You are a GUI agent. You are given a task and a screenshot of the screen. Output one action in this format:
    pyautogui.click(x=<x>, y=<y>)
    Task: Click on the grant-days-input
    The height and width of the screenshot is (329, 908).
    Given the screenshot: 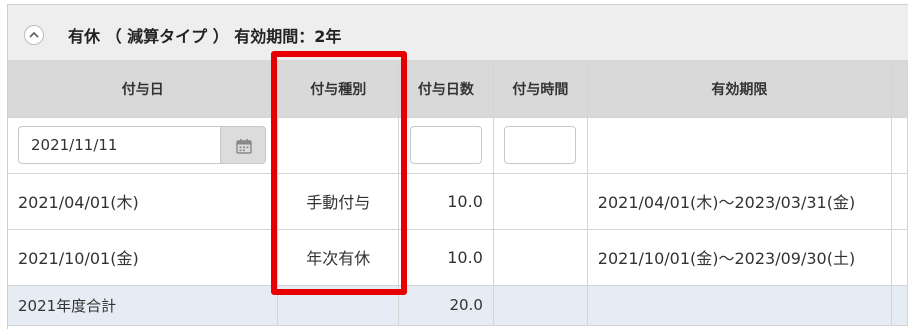 What is the action you would take?
    pyautogui.click(x=445, y=145)
    